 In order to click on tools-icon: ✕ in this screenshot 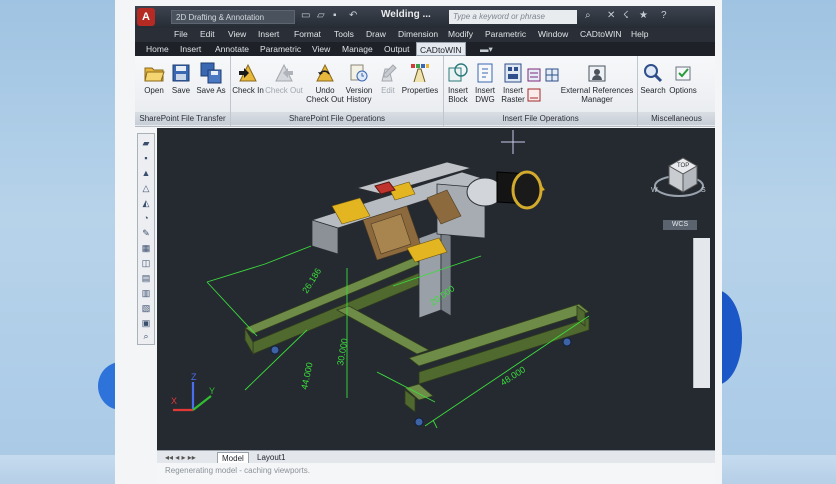, I will do `click(611, 15)`.